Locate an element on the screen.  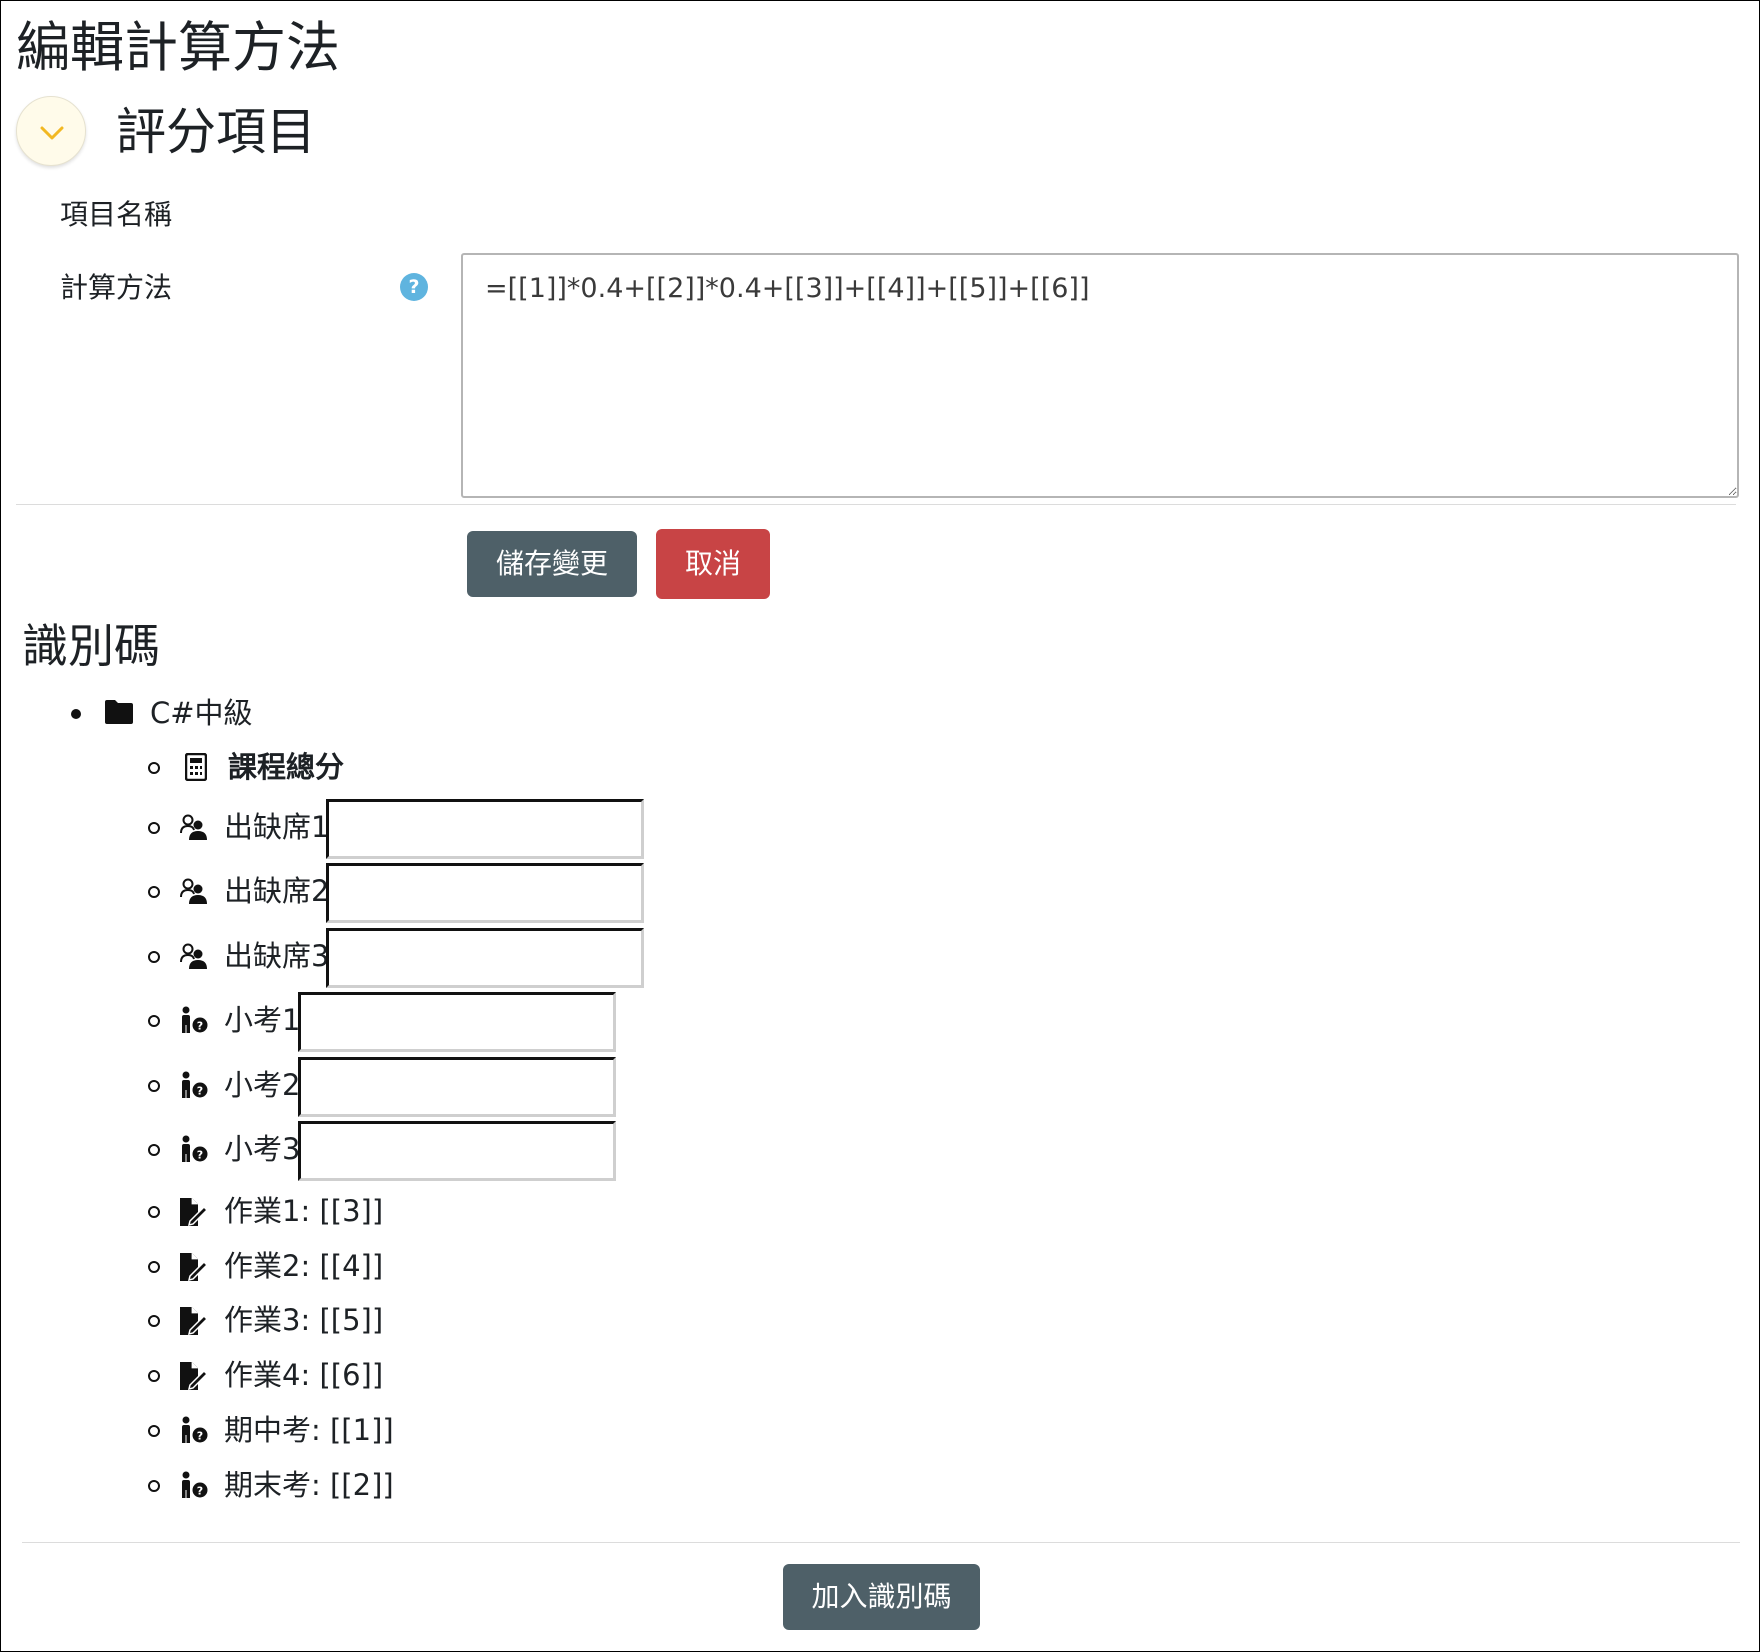
id-item-label: 小考2 is located at coordinates (262, 1085).